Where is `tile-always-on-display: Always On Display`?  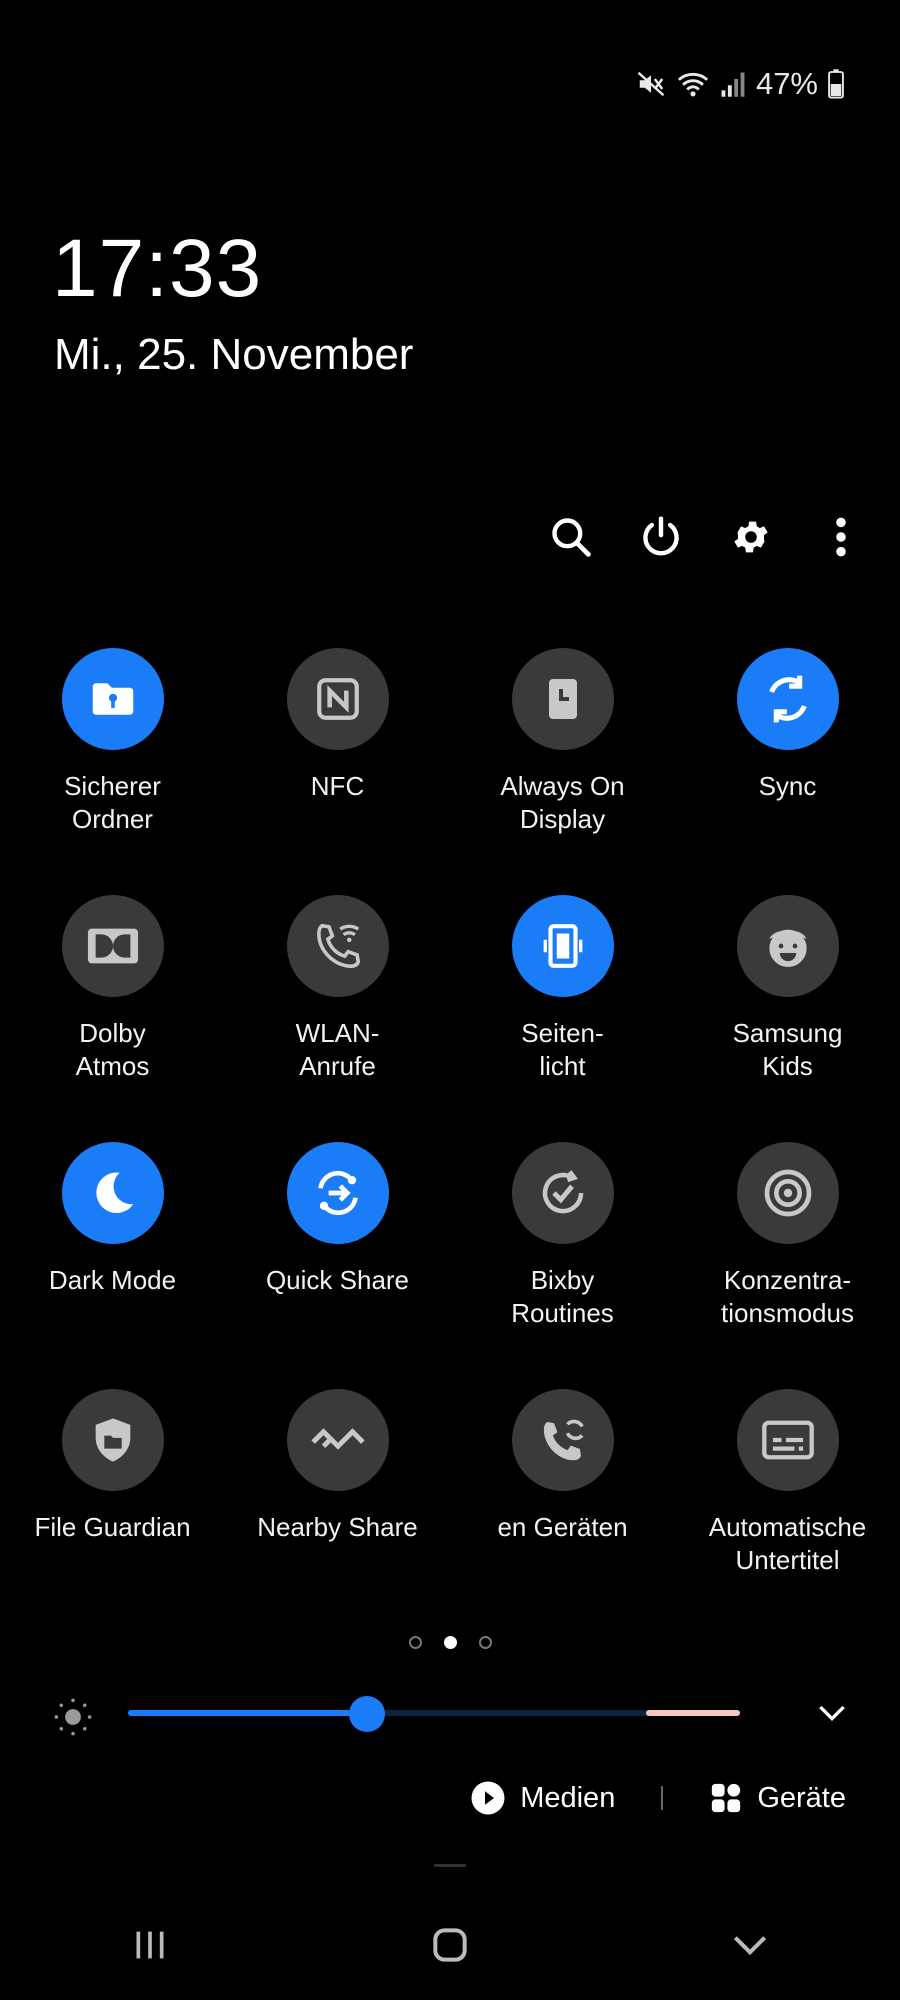 tile-always-on-display: Always On Display is located at coordinates (562, 771).